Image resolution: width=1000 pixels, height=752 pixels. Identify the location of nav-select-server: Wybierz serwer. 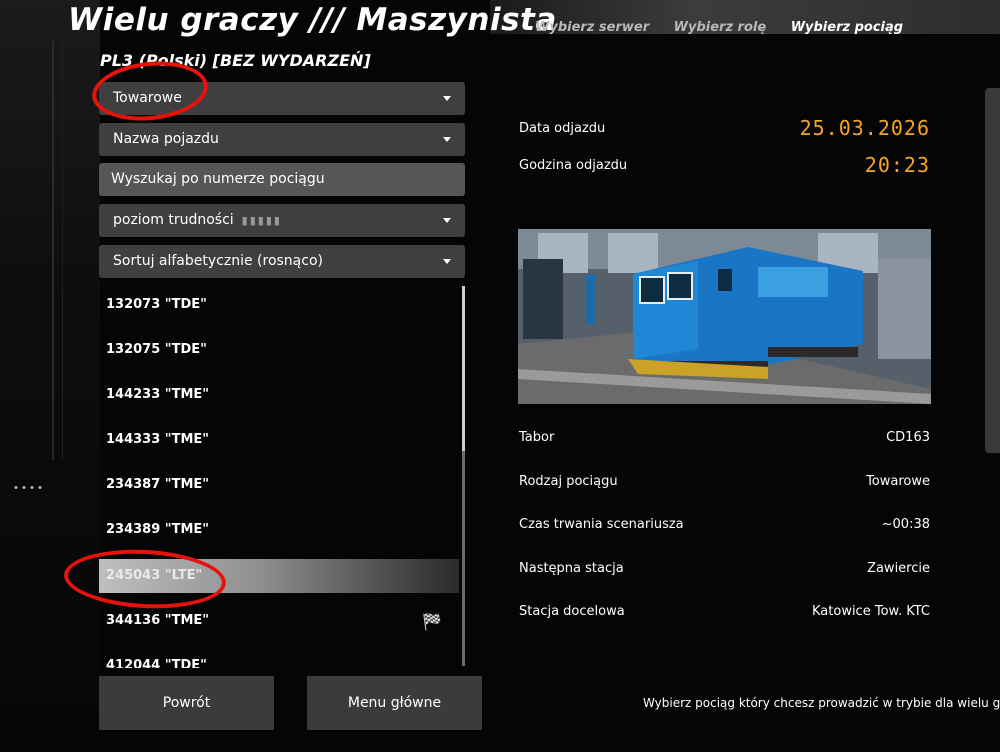
(592, 27).